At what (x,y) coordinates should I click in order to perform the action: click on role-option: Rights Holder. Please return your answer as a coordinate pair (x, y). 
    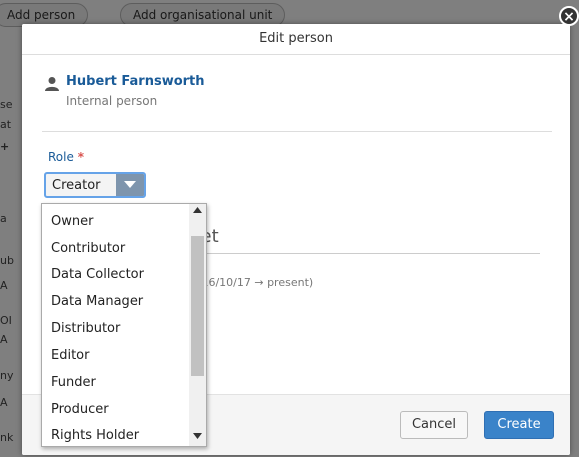
    Looking at the image, I should click on (95, 435).